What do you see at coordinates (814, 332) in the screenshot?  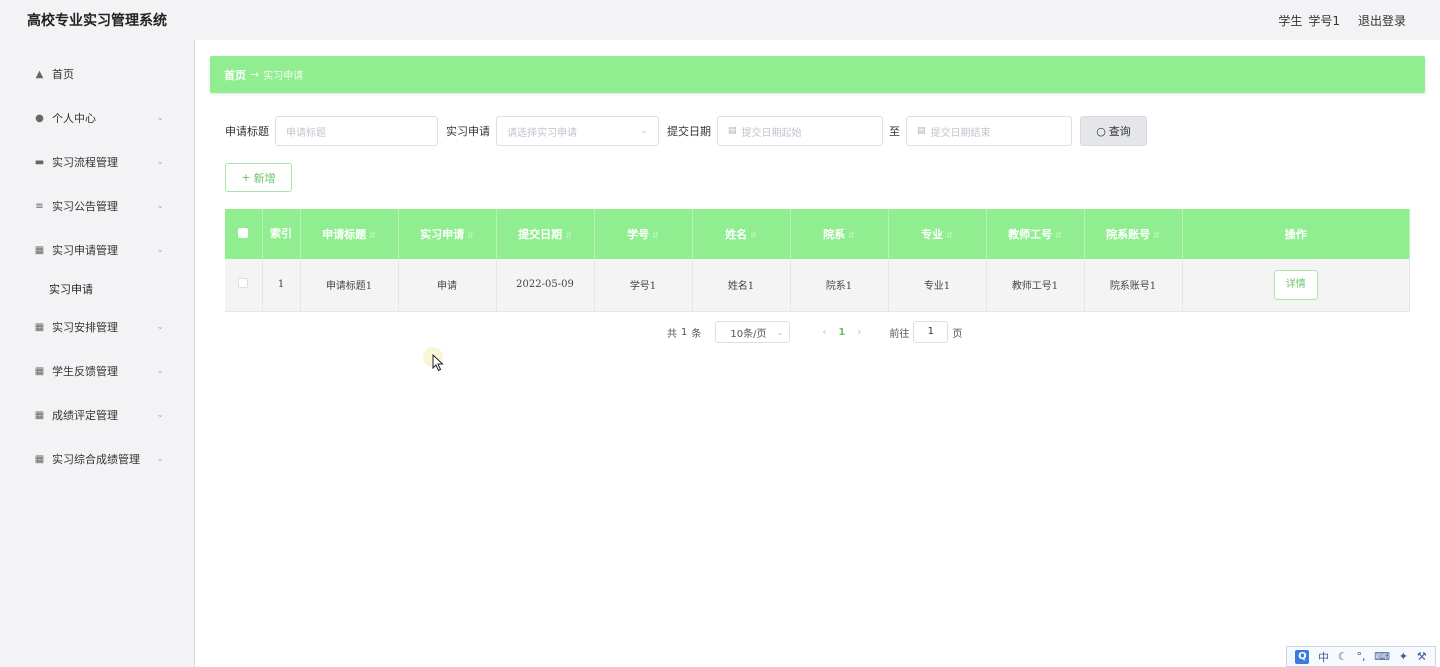 I see `pagination: 共 1 条 10条/页 ⌄ ‹ 1 › 前往 1 页` at bounding box center [814, 332].